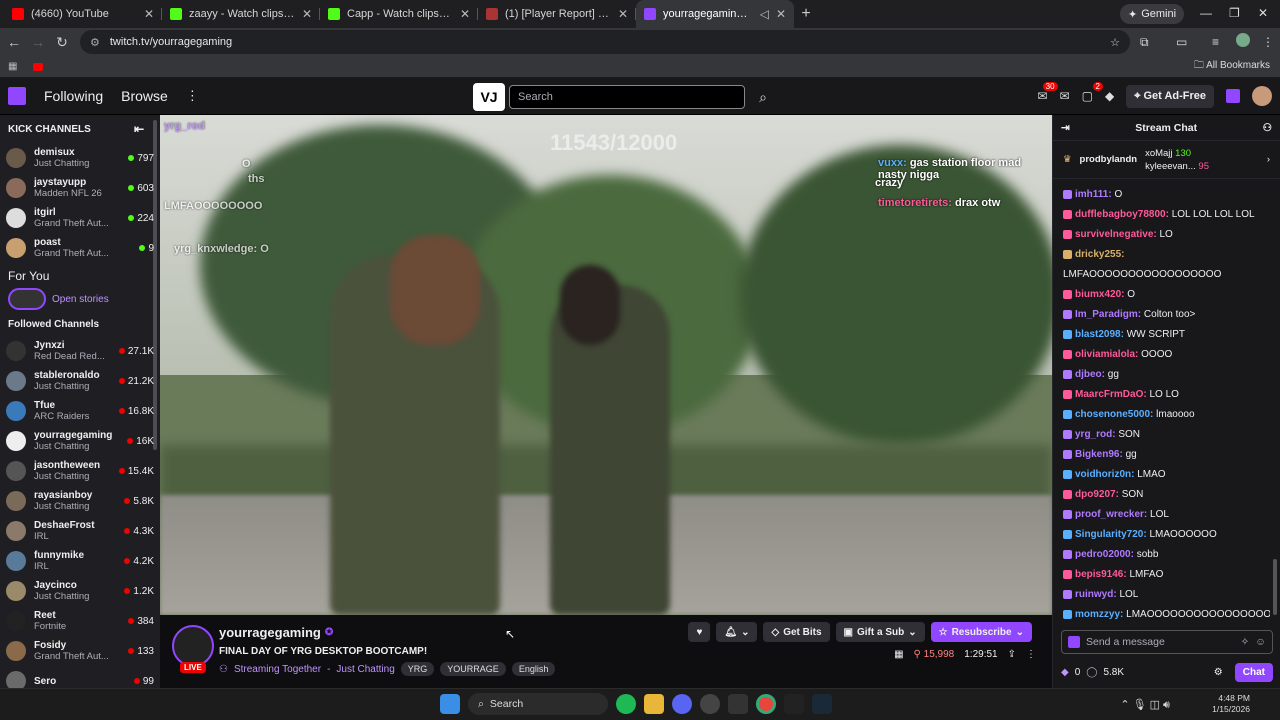 This screenshot has height=720, width=1280. Describe the element at coordinates (80, 218) in the screenshot. I see `kick-channel-item: itgirl Grand Theft Aut... 224` at that location.